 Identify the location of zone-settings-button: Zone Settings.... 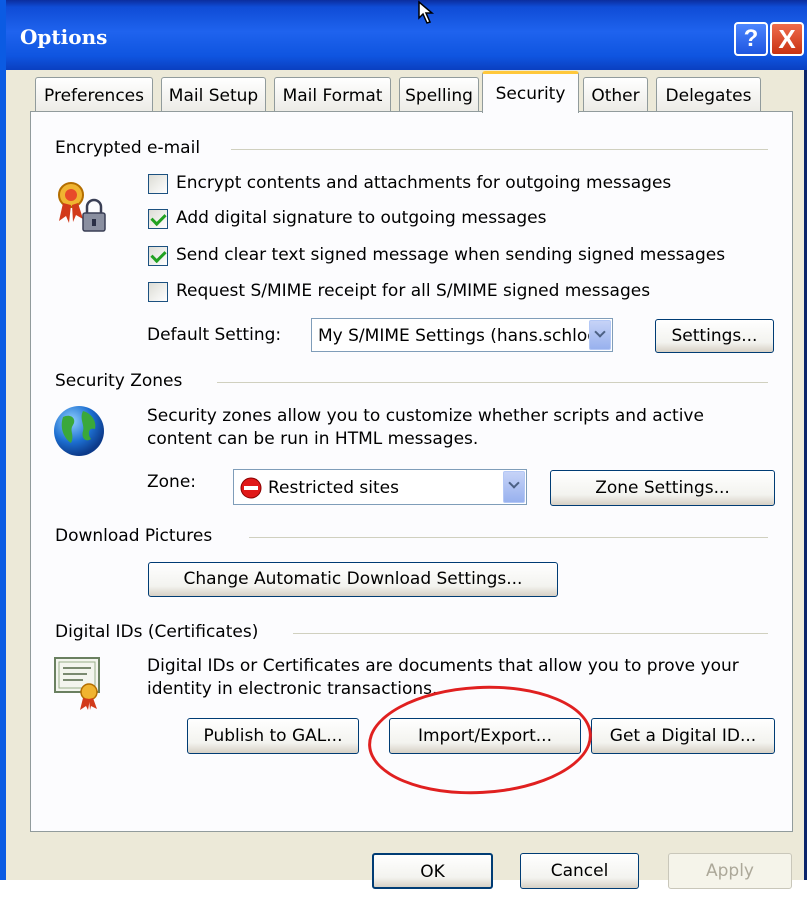
(662, 488).